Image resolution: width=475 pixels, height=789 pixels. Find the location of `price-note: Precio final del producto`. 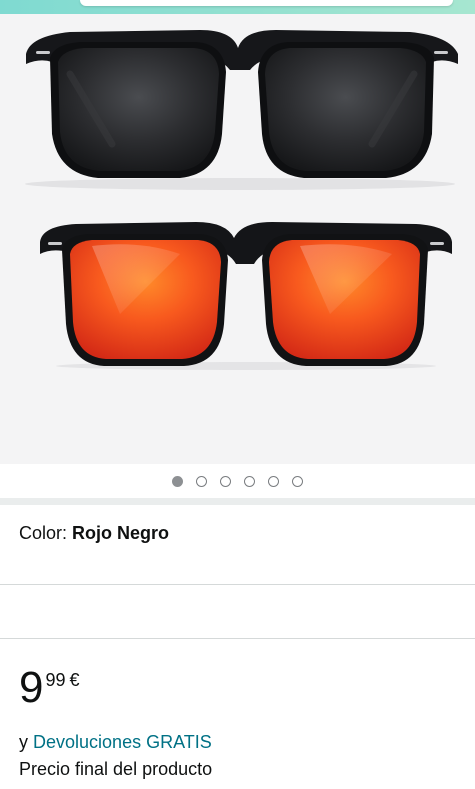

price-note: Precio final del producto is located at coordinates (116, 769).